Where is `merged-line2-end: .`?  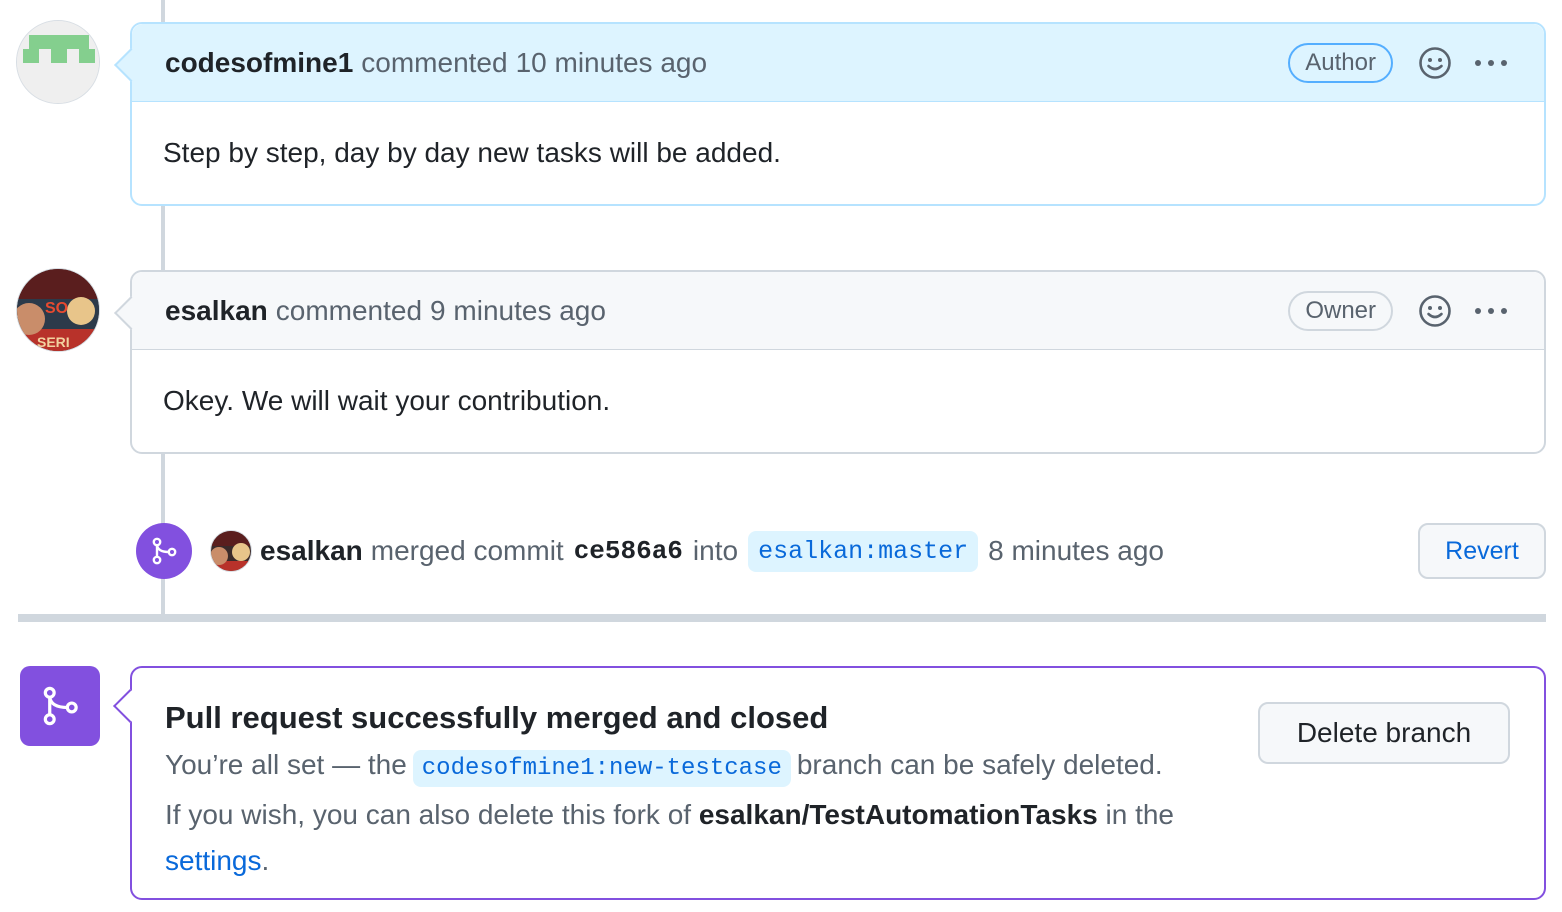
merged-line2-end: . is located at coordinates (265, 860).